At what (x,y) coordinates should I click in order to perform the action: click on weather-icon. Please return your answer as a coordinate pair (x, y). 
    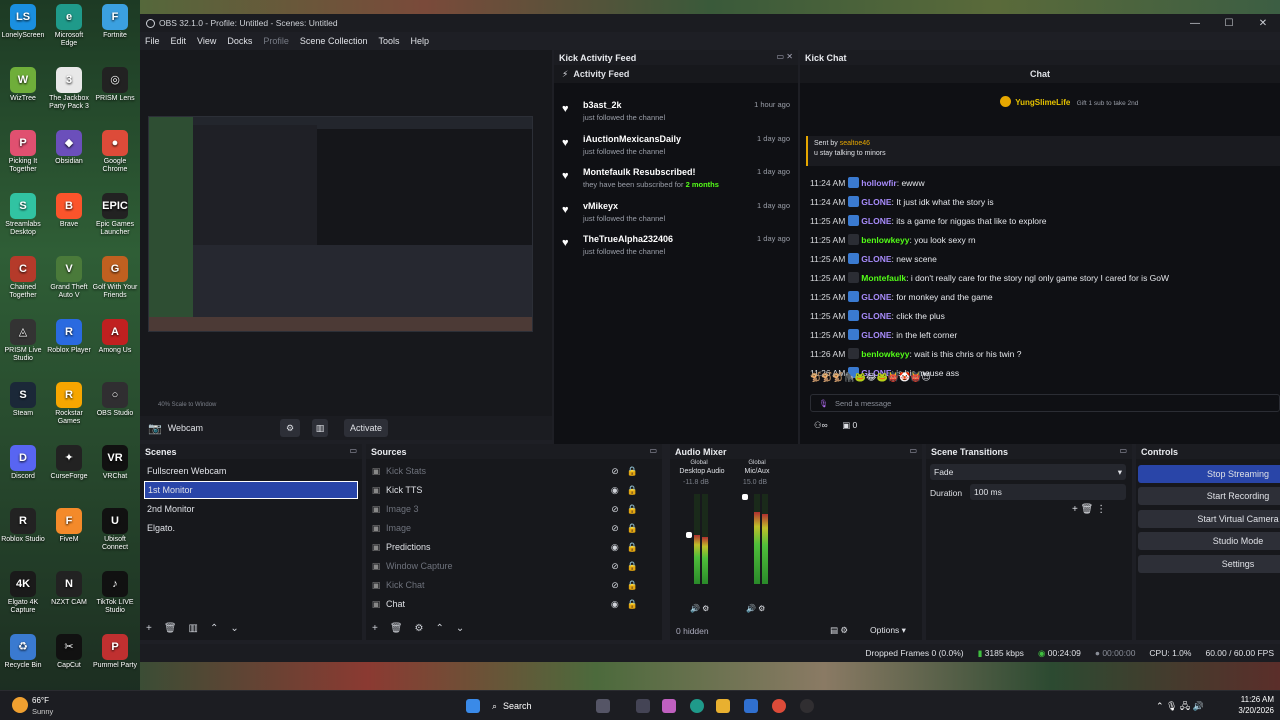
    Looking at the image, I should click on (20, 705).